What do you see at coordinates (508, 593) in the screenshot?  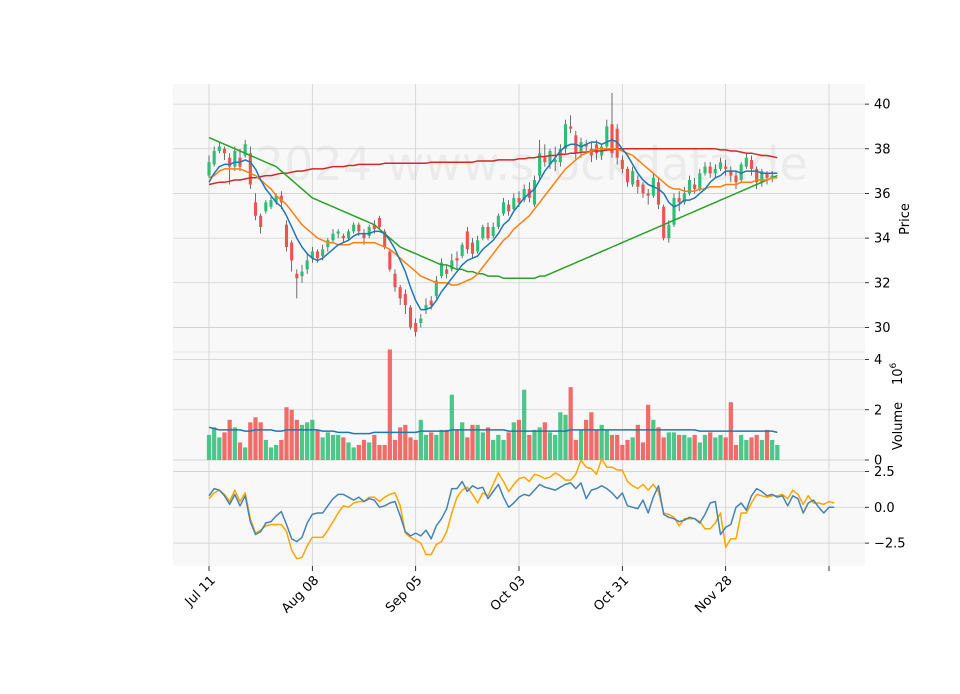 I see `x-tick-label: Oct 03` at bounding box center [508, 593].